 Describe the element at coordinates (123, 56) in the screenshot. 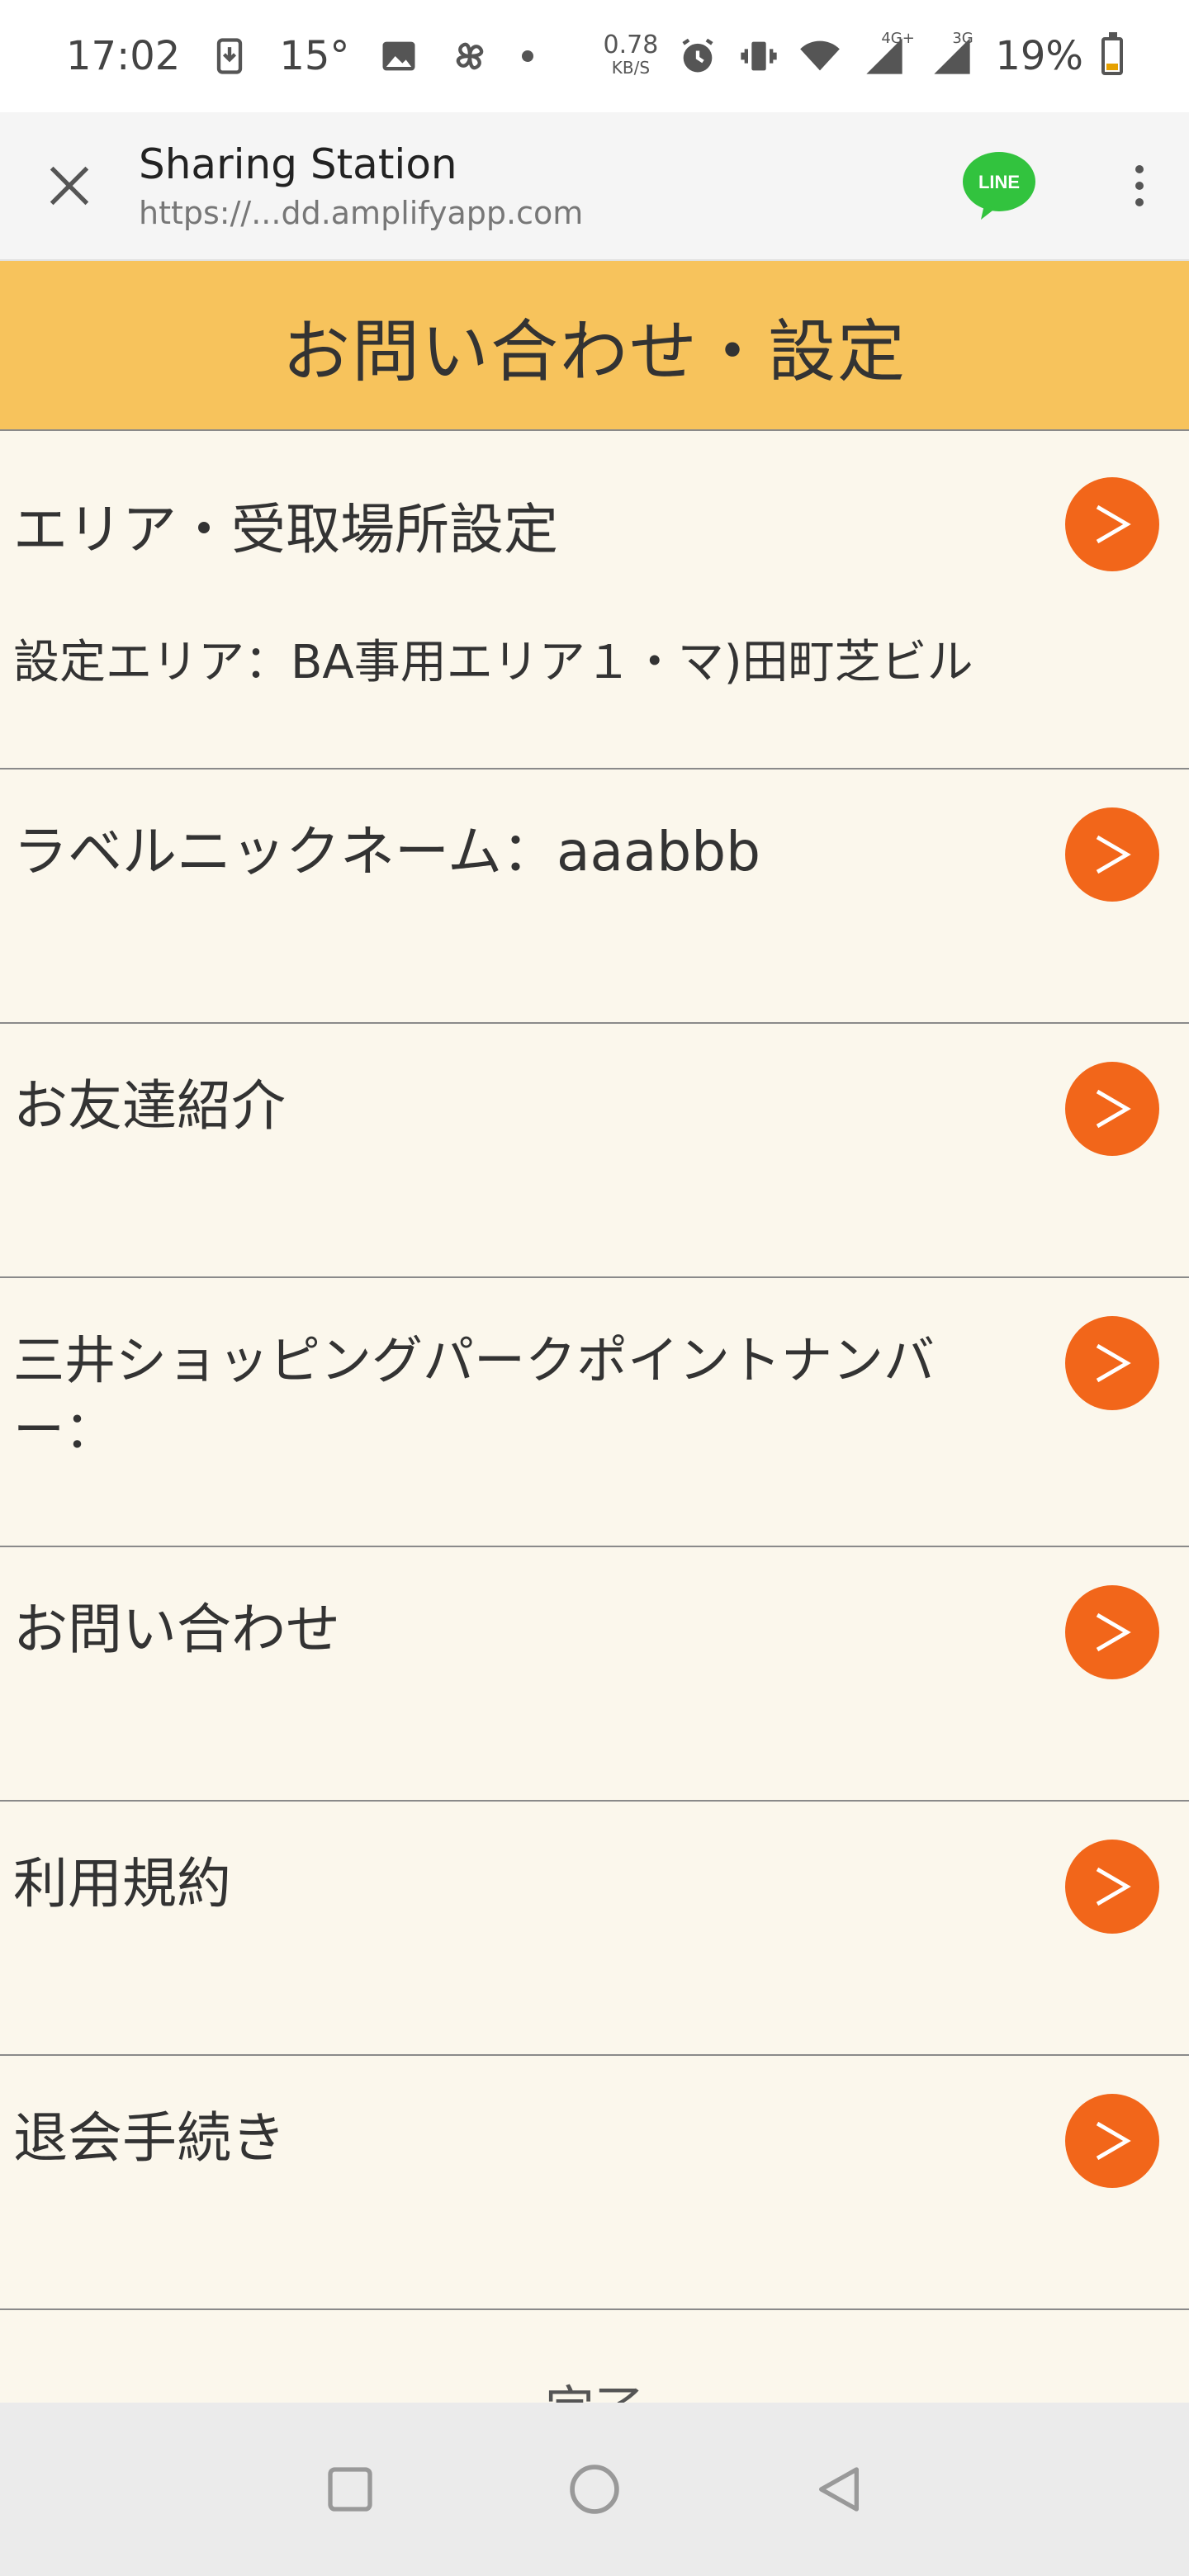

I see `status-time: 17:02` at that location.